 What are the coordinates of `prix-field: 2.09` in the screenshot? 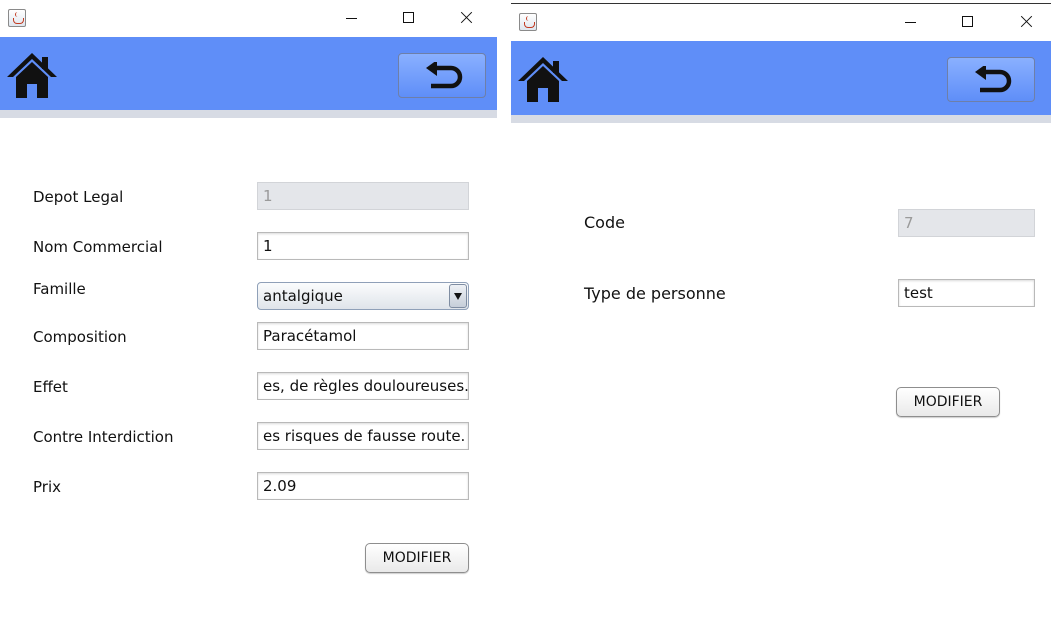 It's located at (363, 486).